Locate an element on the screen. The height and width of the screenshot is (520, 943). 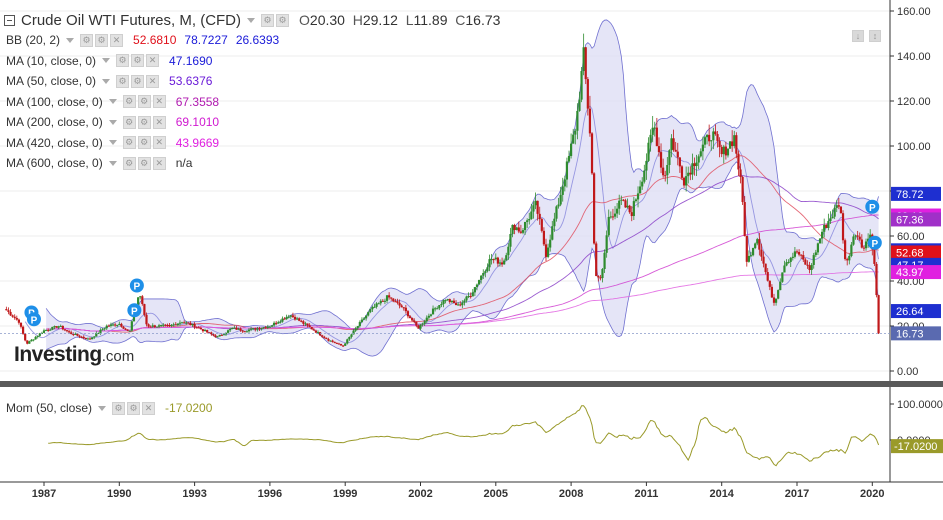
collapse-icon is located at coordinates (9, 20).